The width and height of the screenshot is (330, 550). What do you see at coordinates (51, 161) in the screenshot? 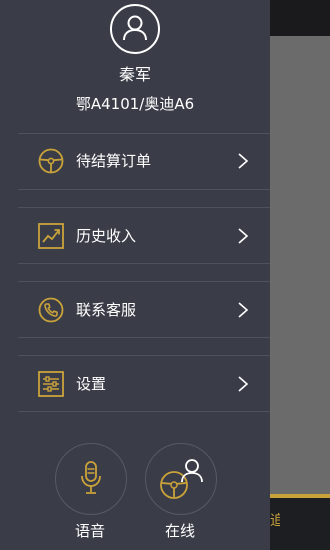
I see `steering-wheel-icon` at bounding box center [51, 161].